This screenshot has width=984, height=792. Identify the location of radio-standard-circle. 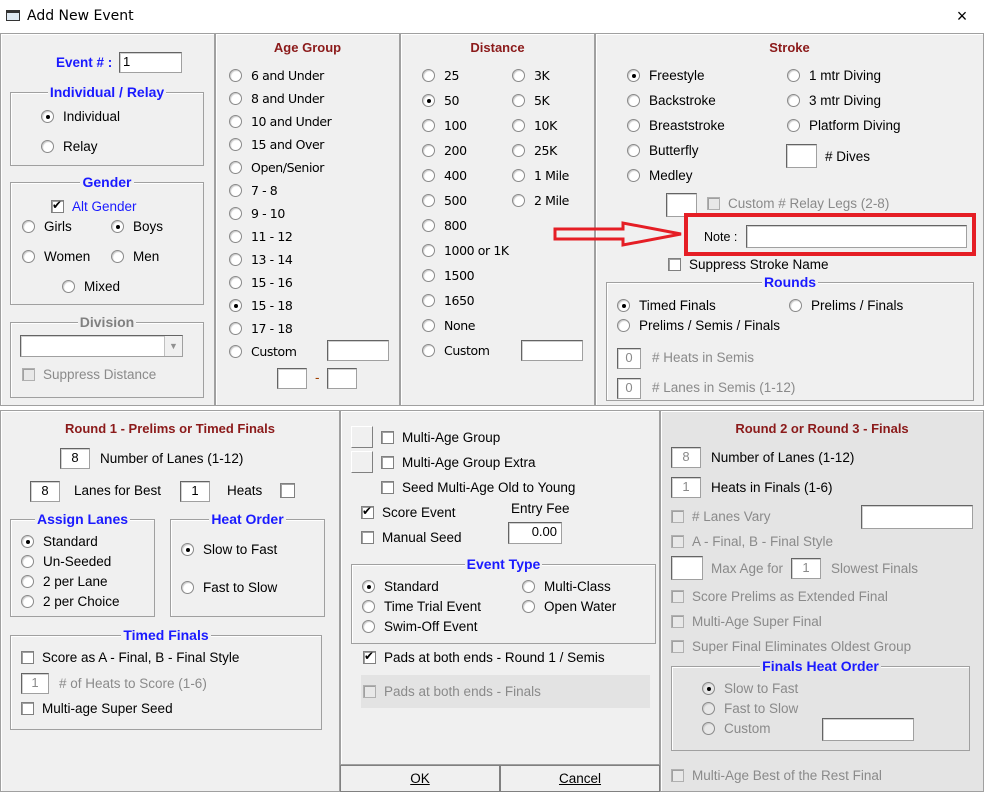
(368, 586).